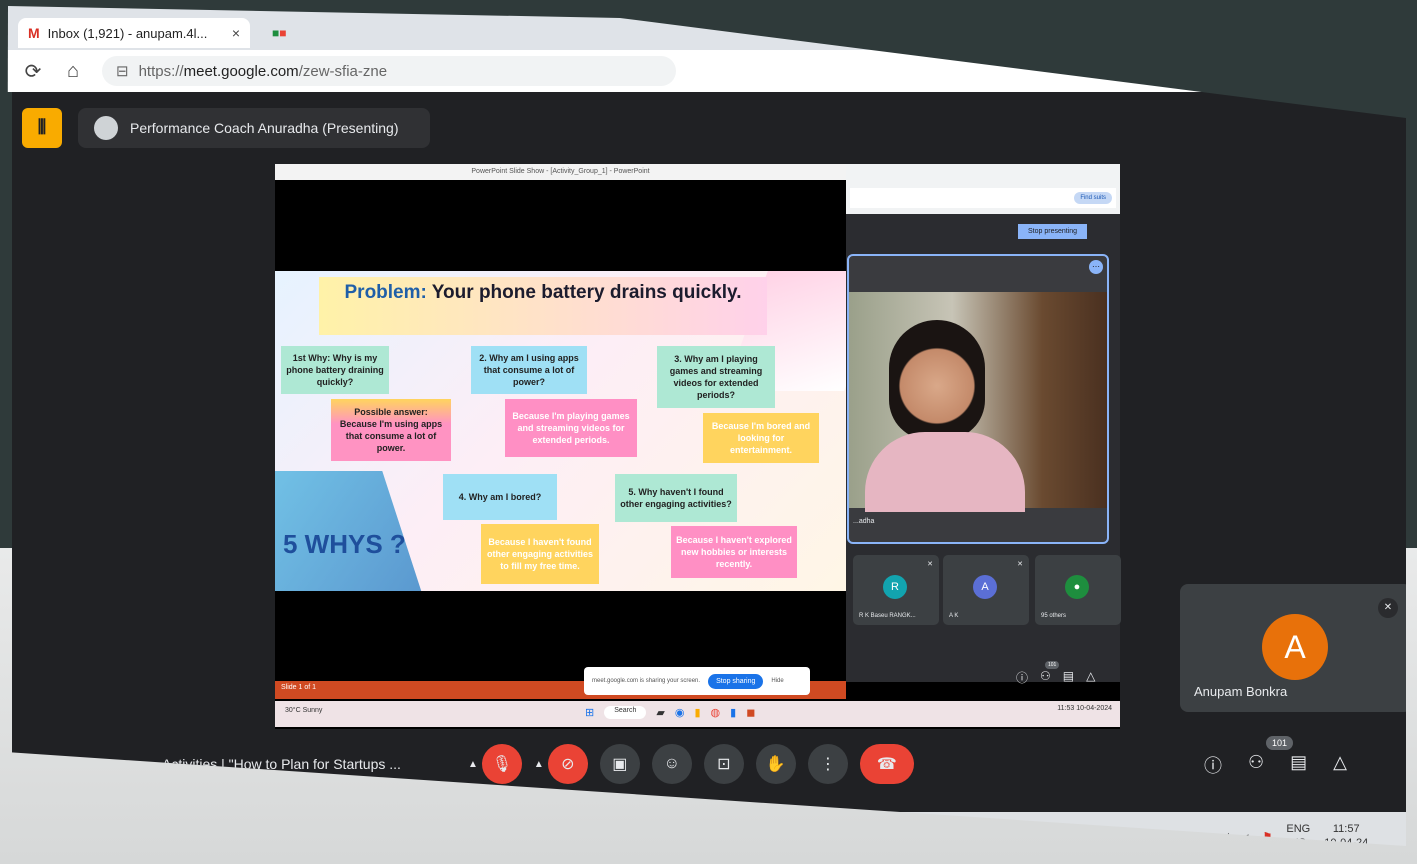 The image size is (1417, 864). Describe the element at coordinates (945, 472) in the screenshot. I see `speaker-body` at that location.